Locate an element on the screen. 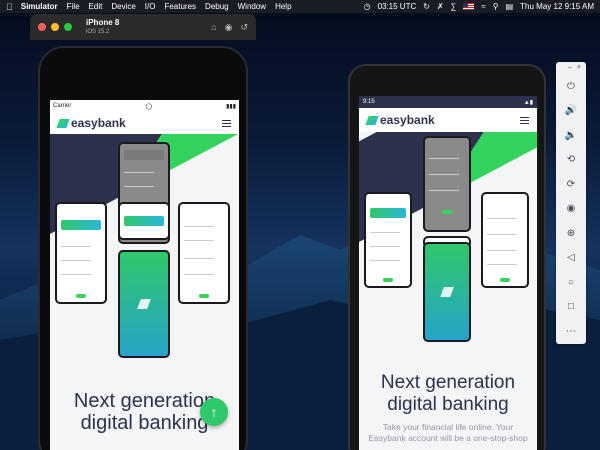 This screenshot has height=450, width=600. close-icon: × is located at coordinates (579, 69).